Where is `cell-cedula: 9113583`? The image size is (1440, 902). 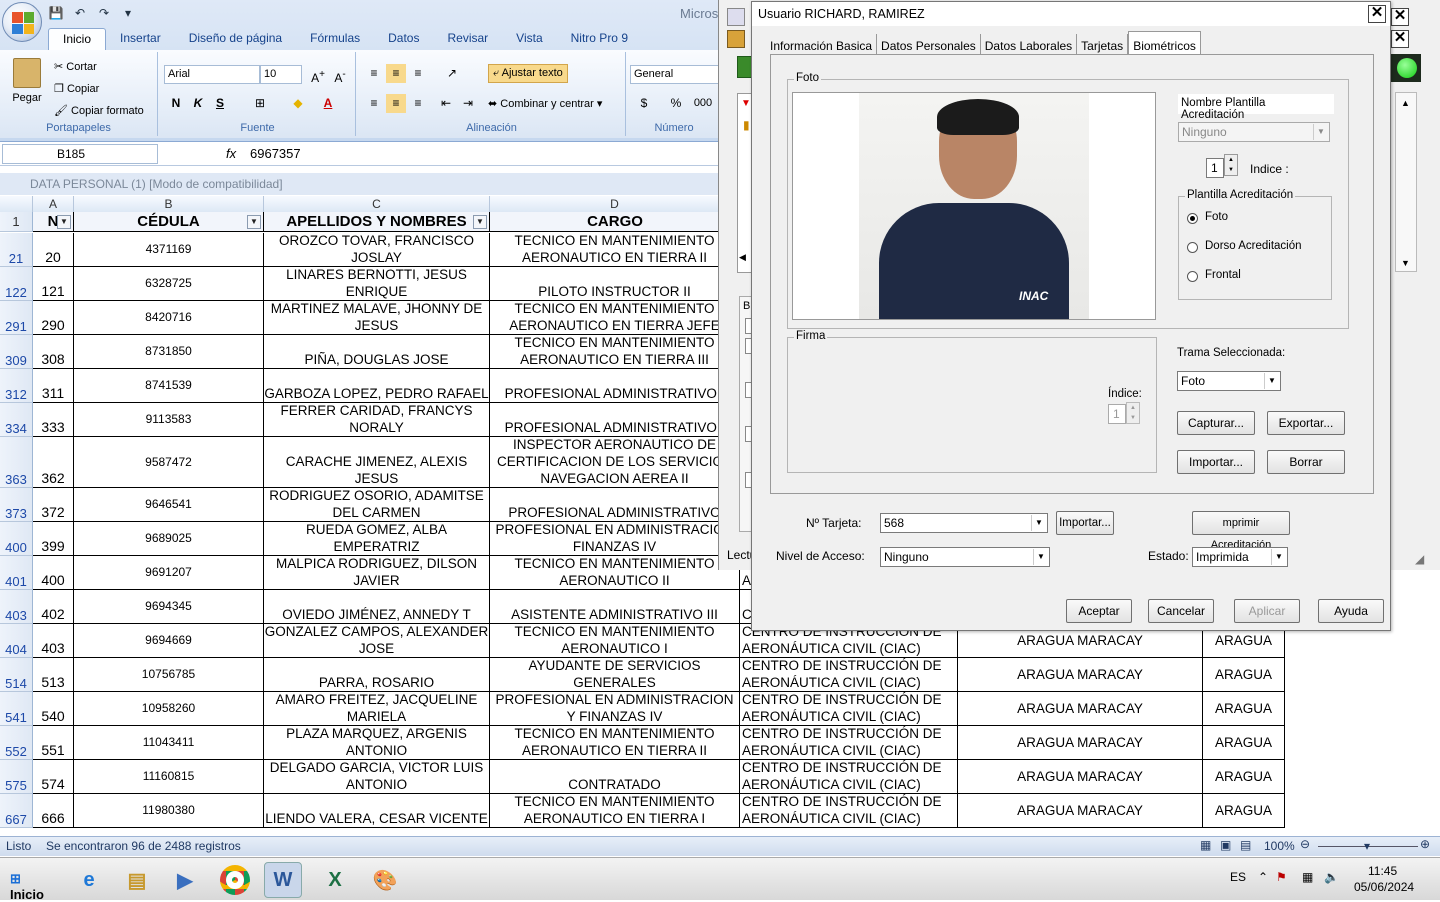 cell-cedula: 9113583 is located at coordinates (169, 419).